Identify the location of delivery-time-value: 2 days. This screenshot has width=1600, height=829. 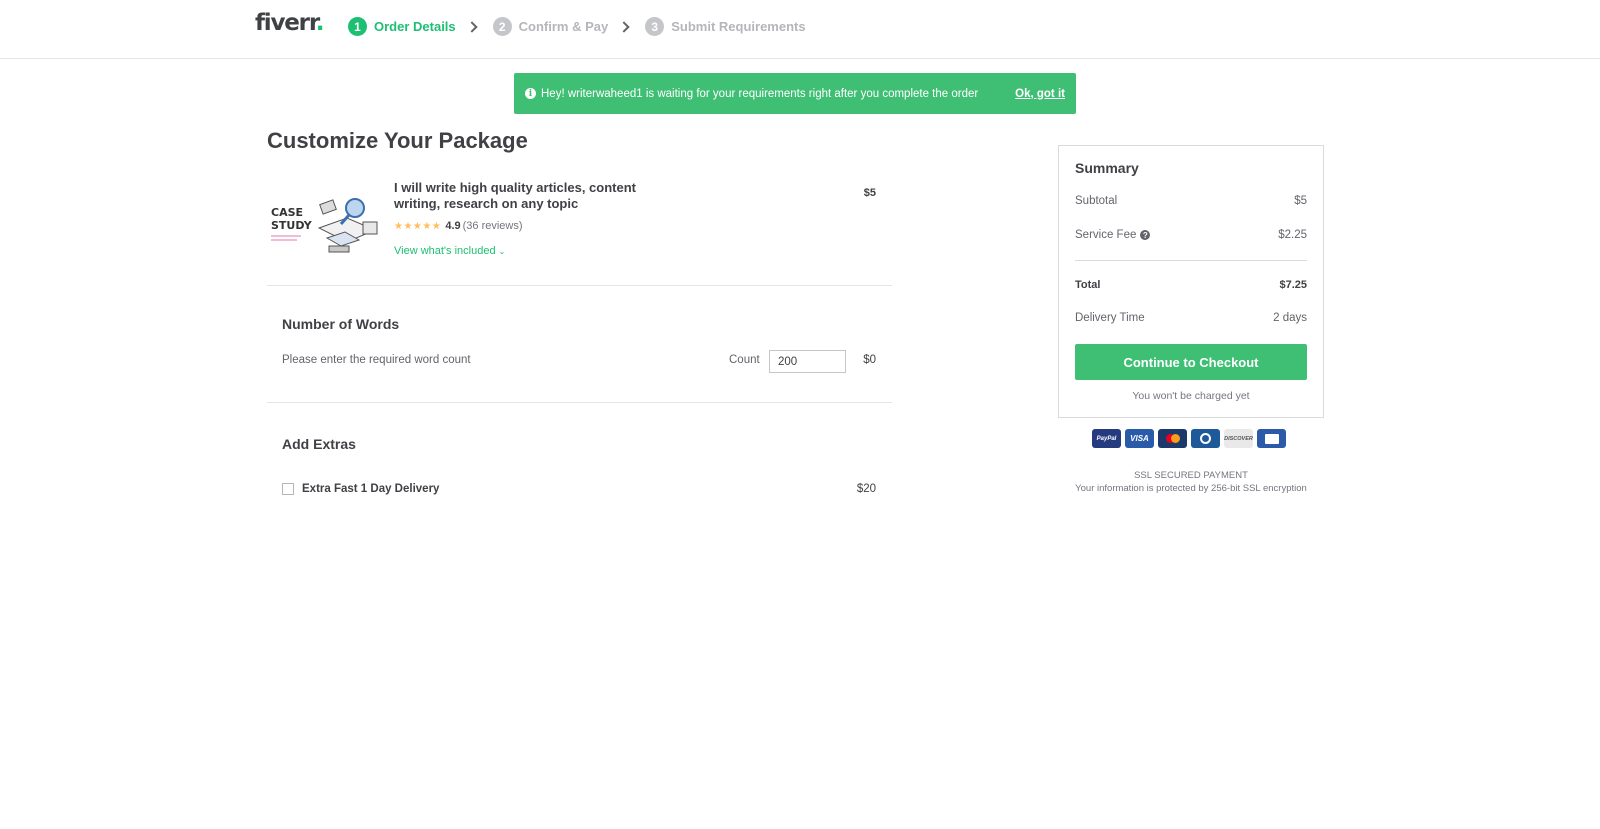
(1290, 318).